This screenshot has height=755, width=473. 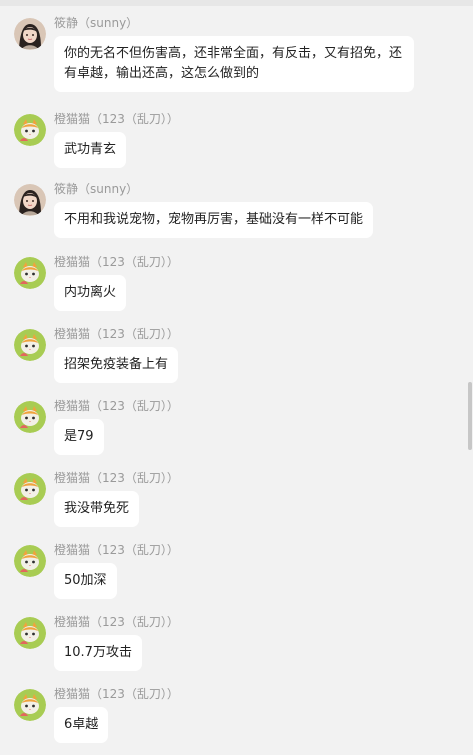 What do you see at coordinates (90, 293) in the screenshot?
I see `message-bubble: 内功离火` at bounding box center [90, 293].